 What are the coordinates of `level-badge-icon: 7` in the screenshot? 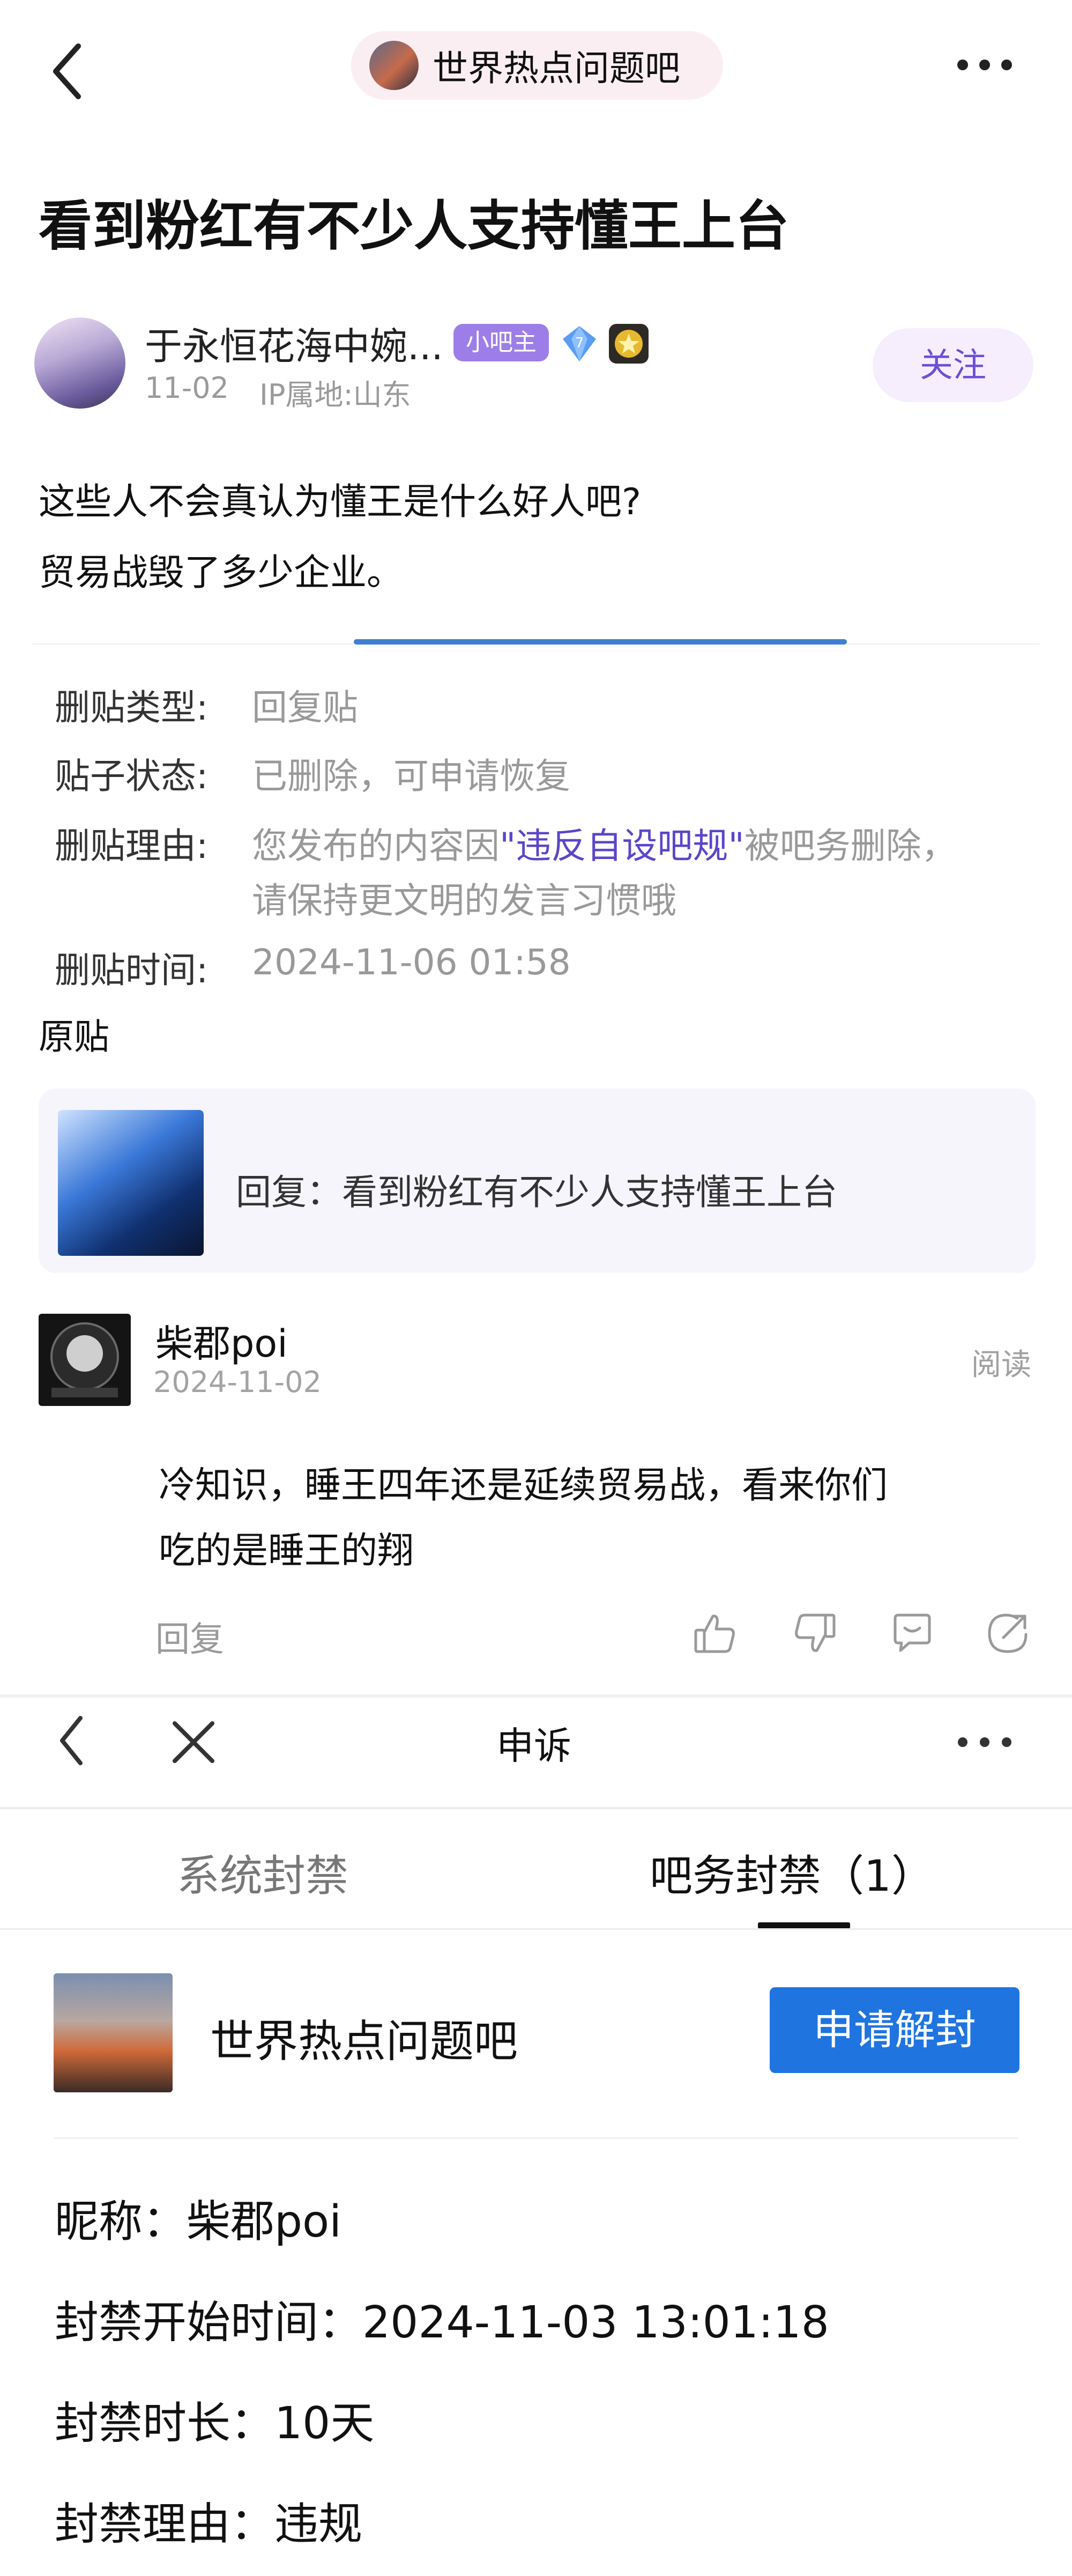 It's located at (580, 344).